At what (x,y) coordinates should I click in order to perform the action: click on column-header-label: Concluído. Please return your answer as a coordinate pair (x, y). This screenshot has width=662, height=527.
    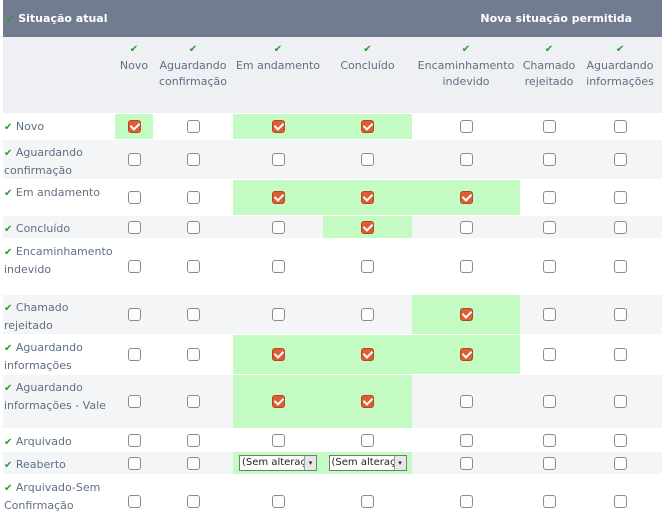
    Looking at the image, I should click on (367, 65).